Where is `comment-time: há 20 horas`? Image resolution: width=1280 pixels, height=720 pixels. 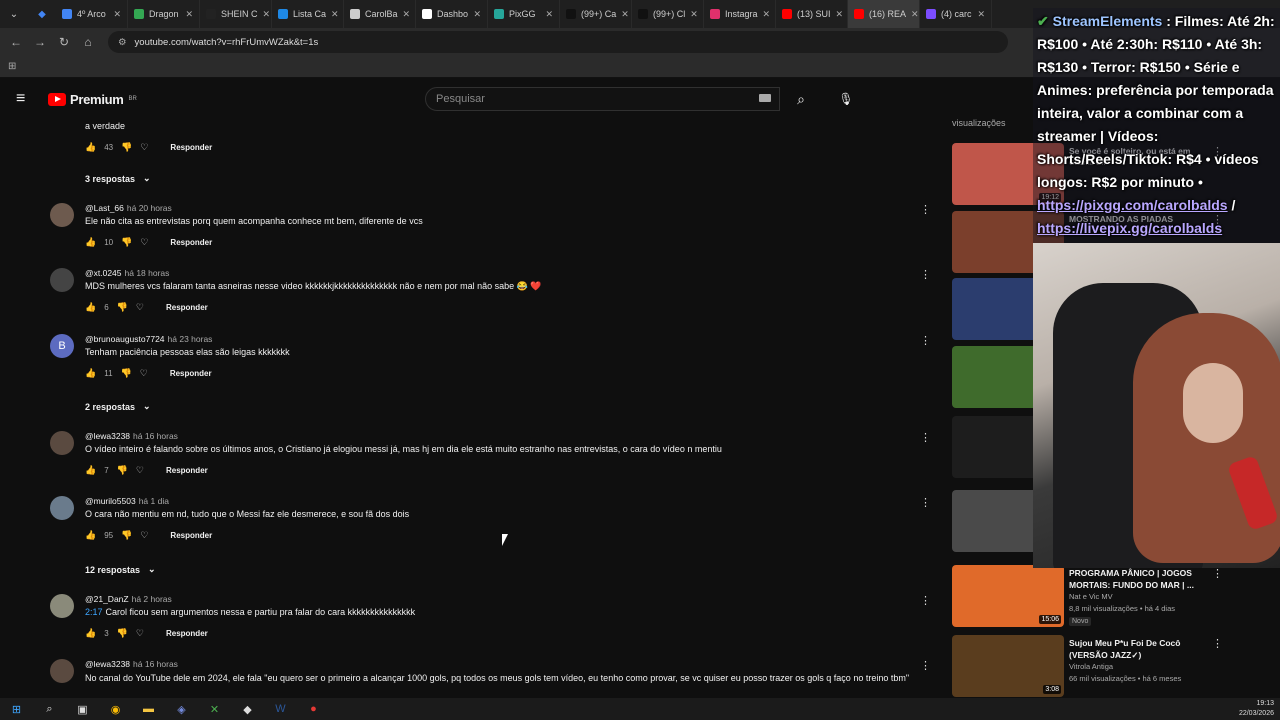
comment-time: há 20 horas is located at coordinates (149, 208).